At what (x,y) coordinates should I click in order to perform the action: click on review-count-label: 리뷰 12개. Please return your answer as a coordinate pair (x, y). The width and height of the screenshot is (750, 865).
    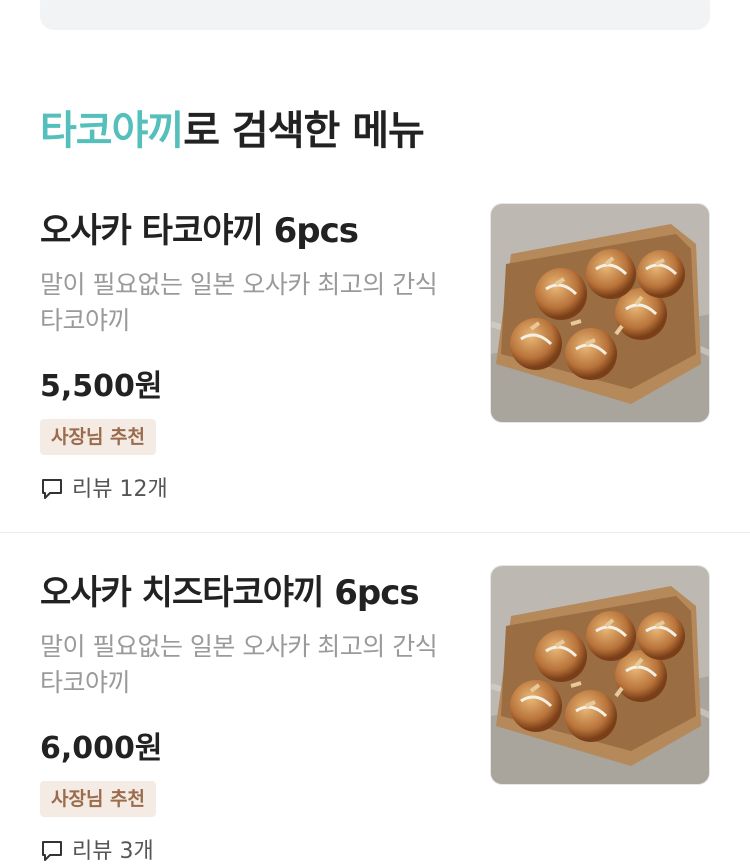
    Looking at the image, I should click on (120, 489).